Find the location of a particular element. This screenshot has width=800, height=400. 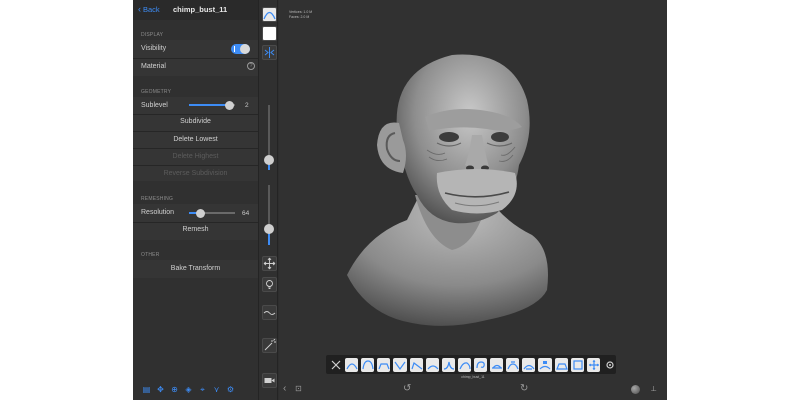

resolution-slider-knob is located at coordinates (200, 213).